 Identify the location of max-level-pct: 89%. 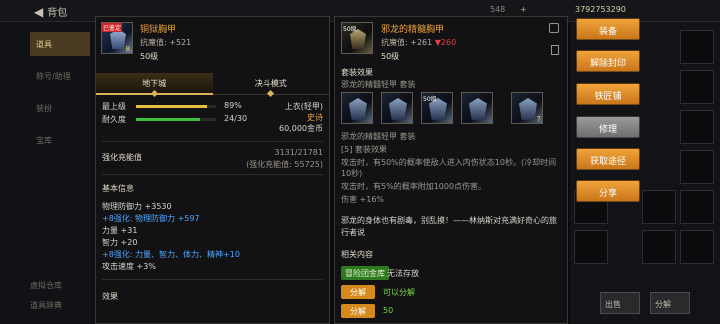
(233, 105).